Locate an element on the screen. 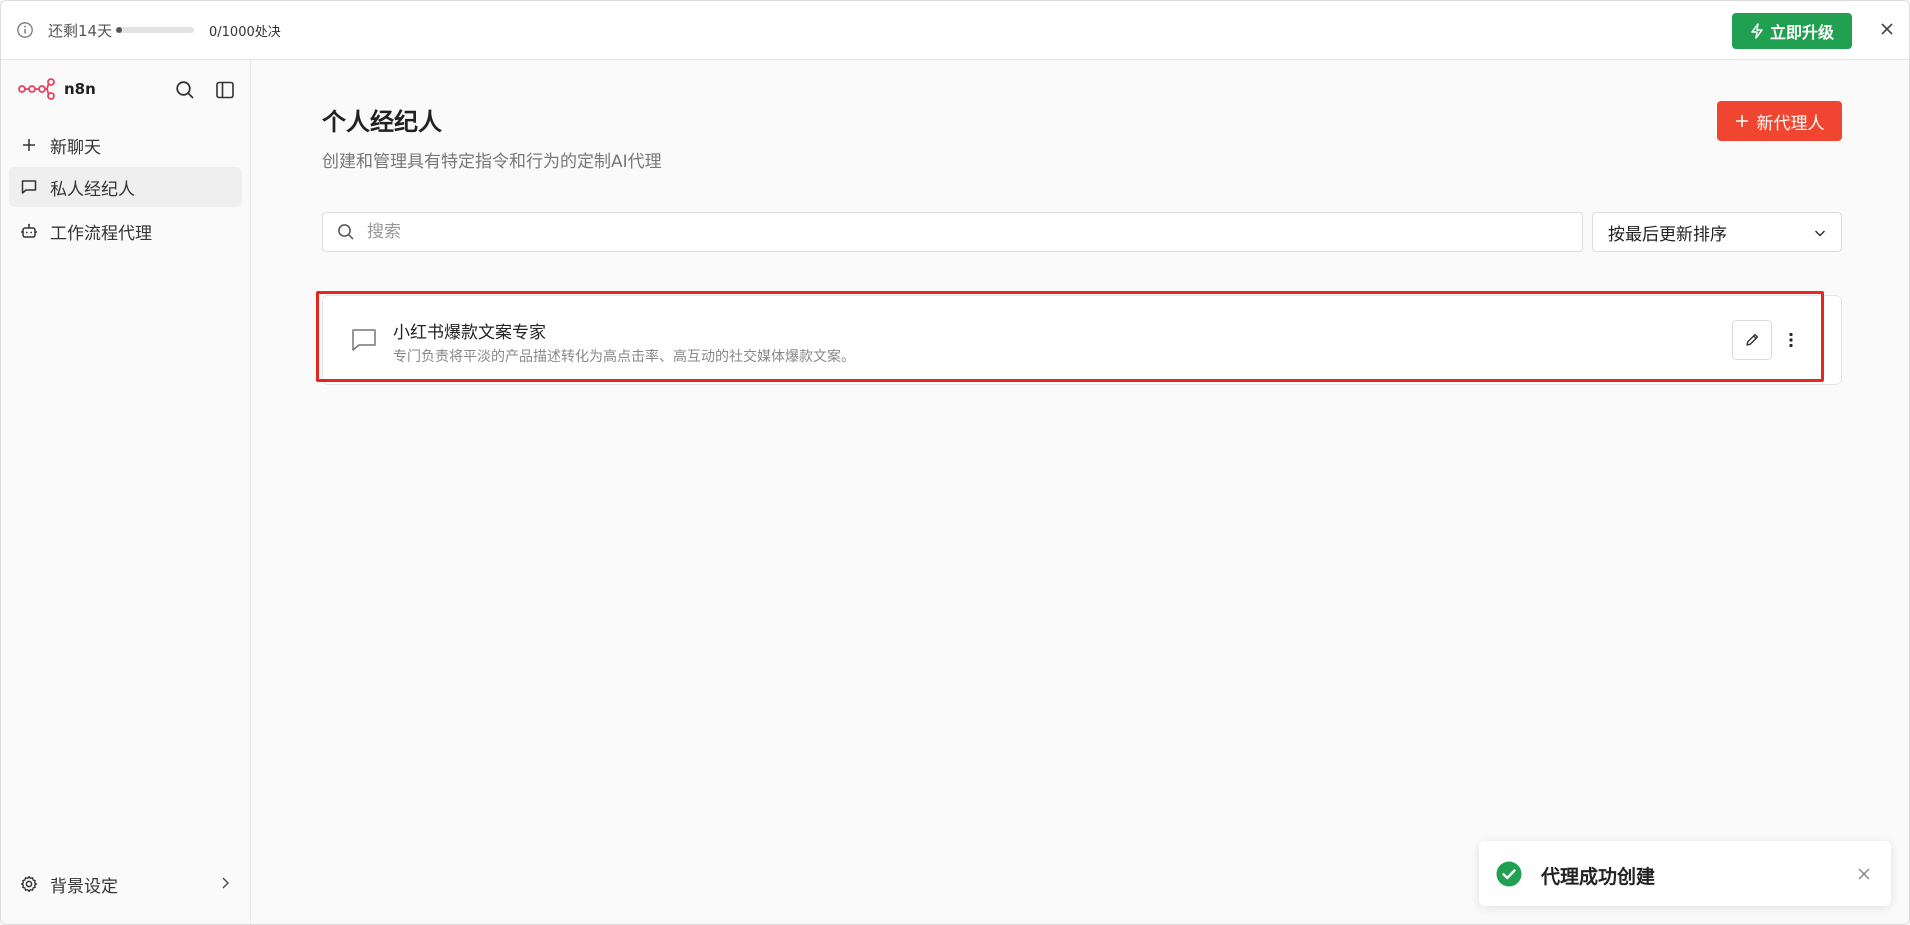 The height and width of the screenshot is (925, 1910). sidebar-item-label: 新聊天 is located at coordinates (75, 147).